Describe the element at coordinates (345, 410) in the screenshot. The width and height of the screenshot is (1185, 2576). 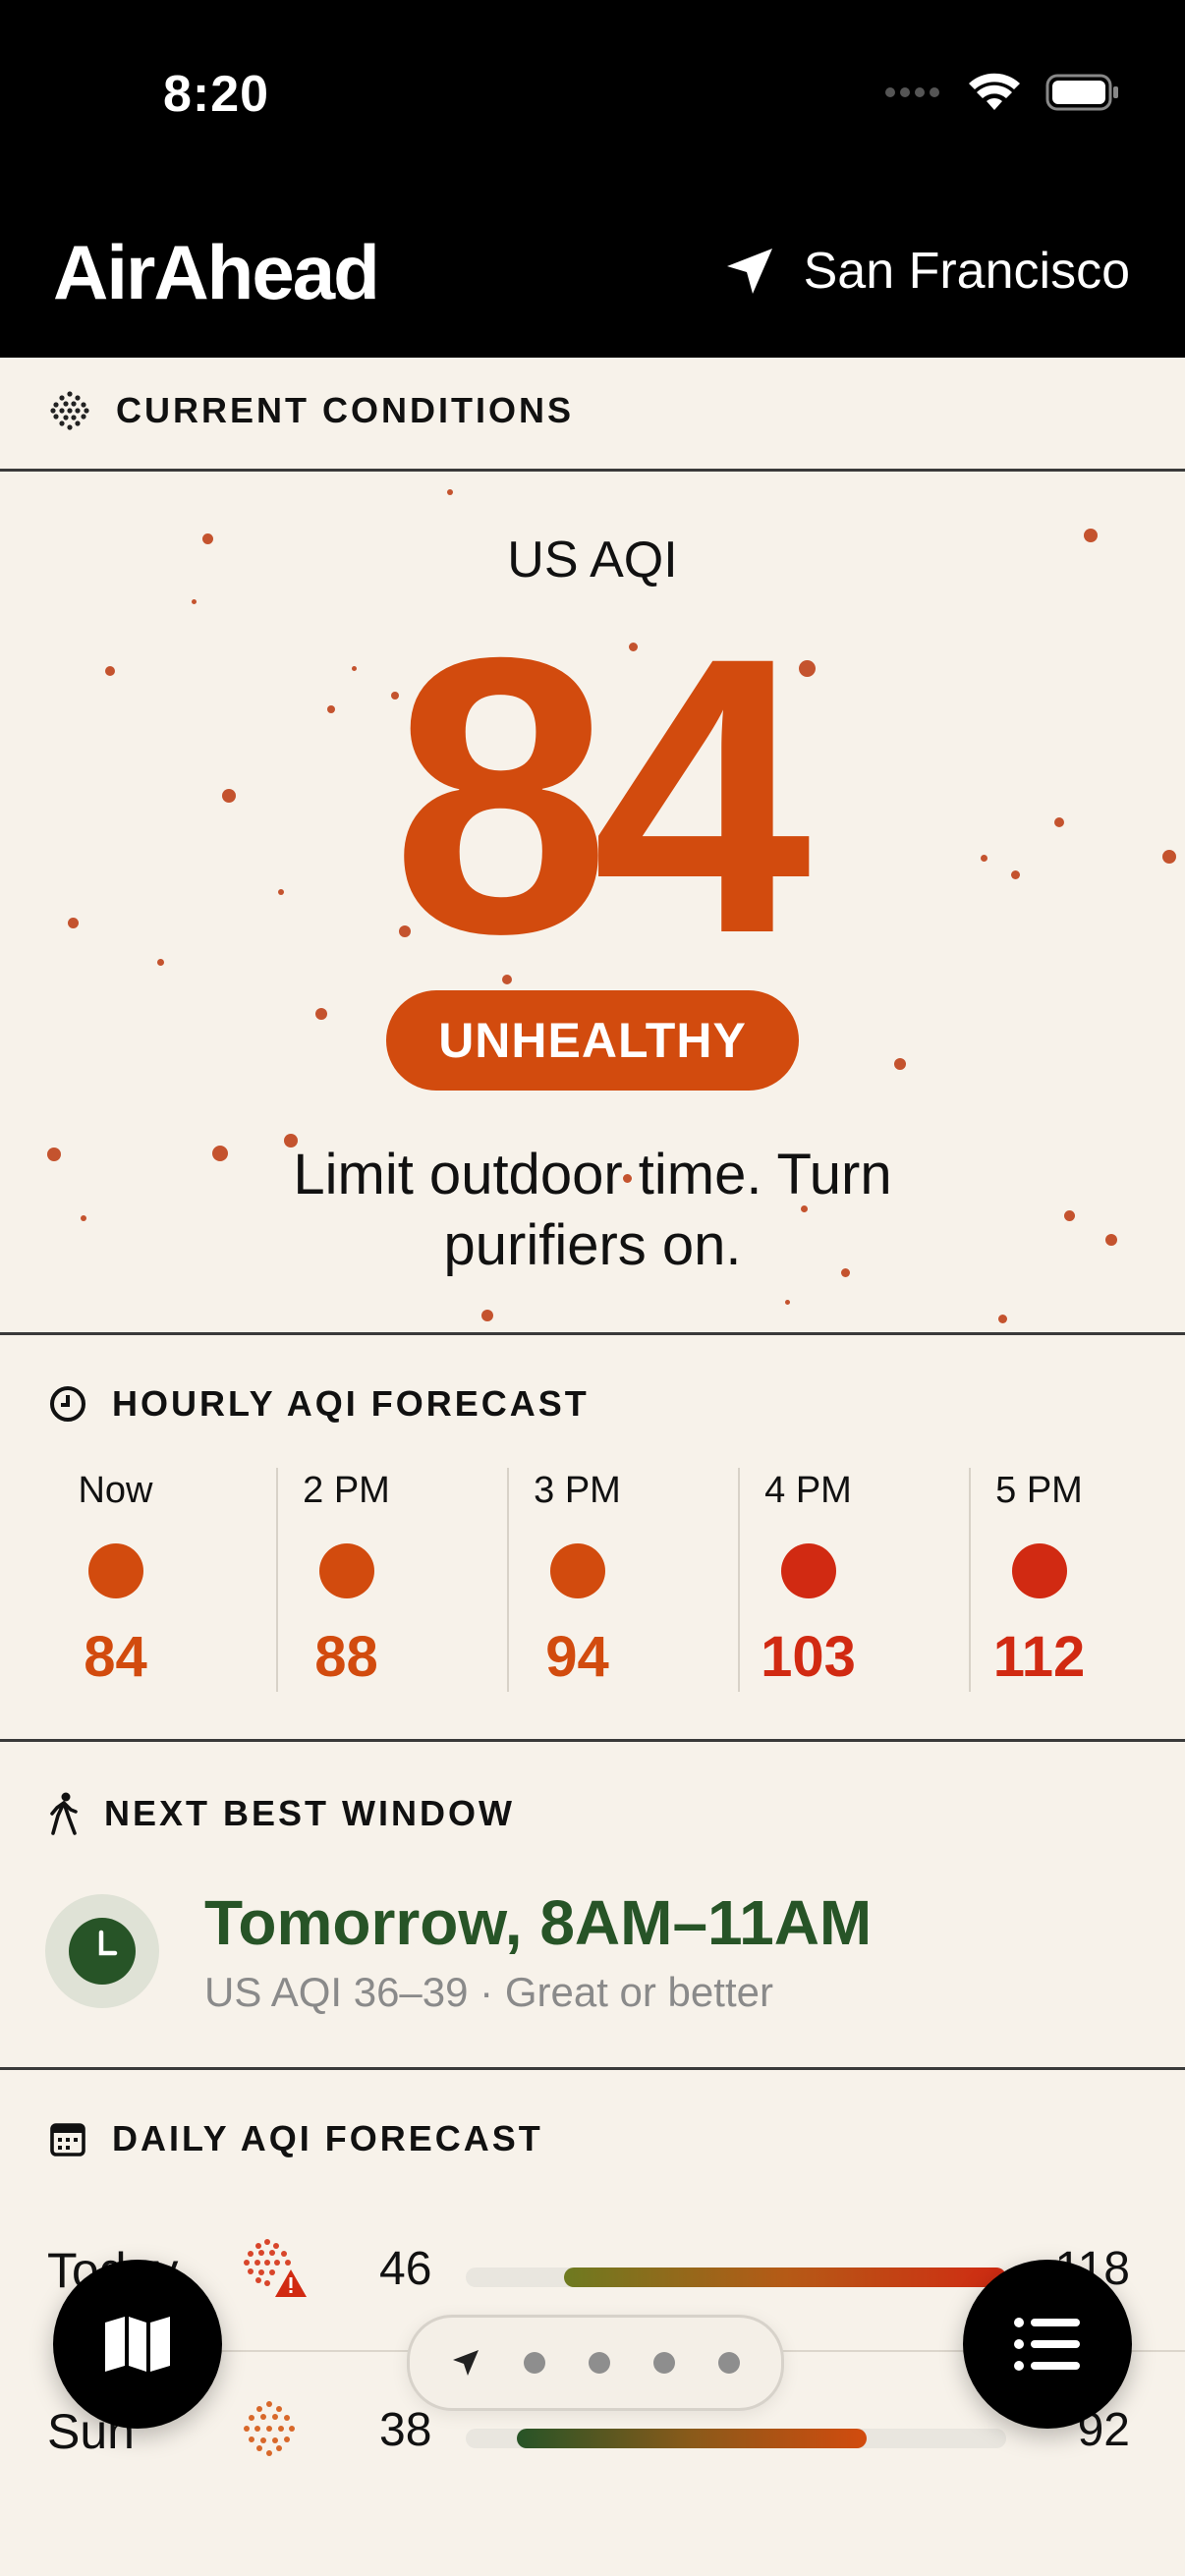
I see `current-conditions-label: CURRENT CONDITIONS` at that location.